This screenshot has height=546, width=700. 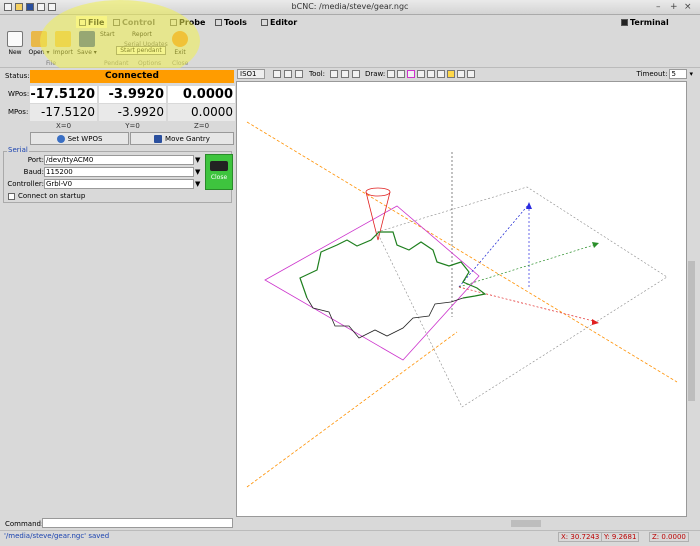 I want to click on draw-camera-icon, so click(x=461, y=74).